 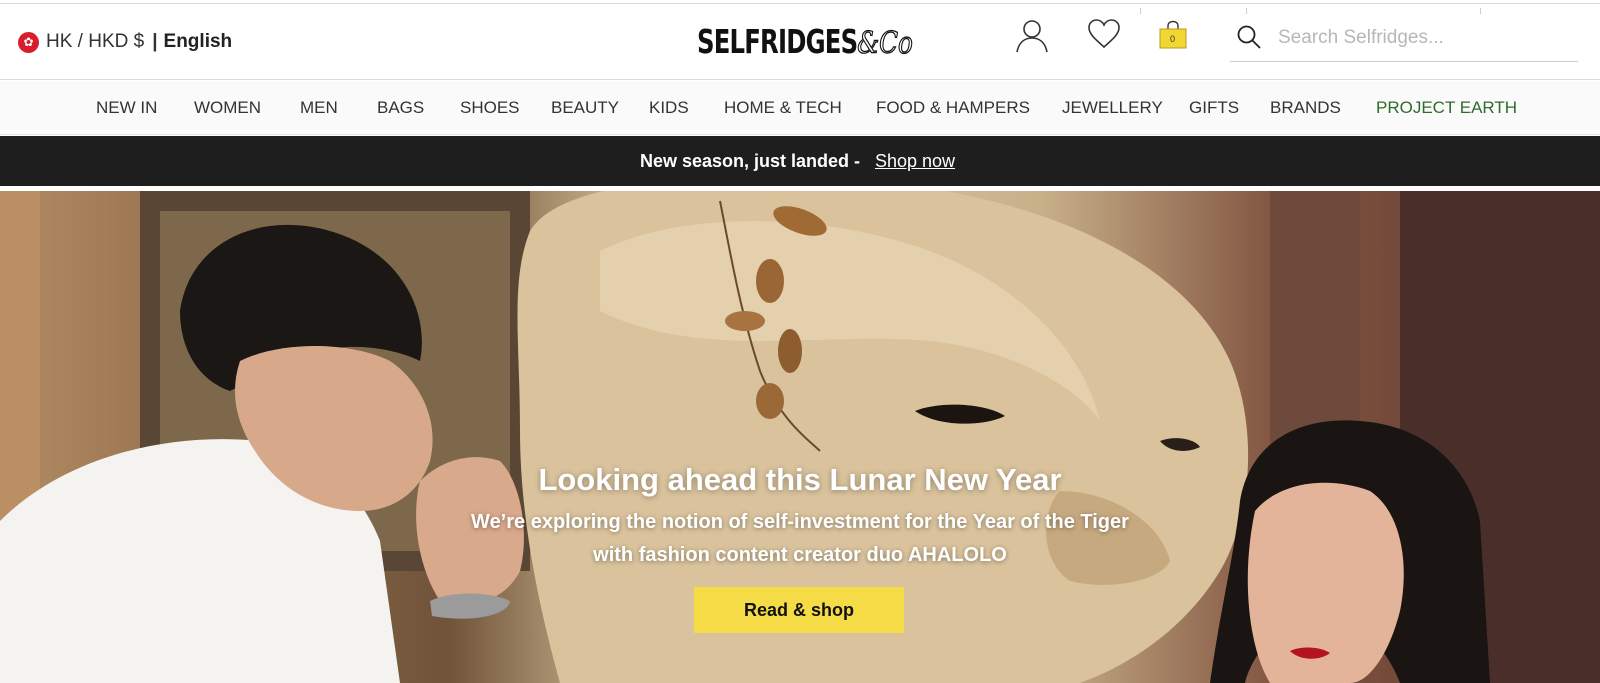 What do you see at coordinates (885, 43) in the screenshot?
I see `logo-suffix: &Co` at bounding box center [885, 43].